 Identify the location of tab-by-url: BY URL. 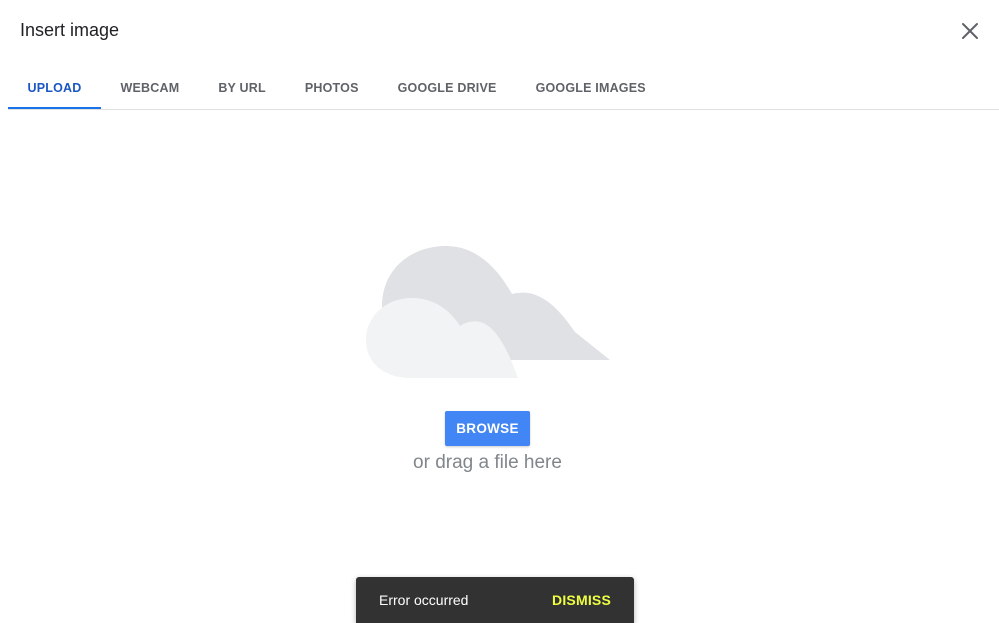
(242, 88).